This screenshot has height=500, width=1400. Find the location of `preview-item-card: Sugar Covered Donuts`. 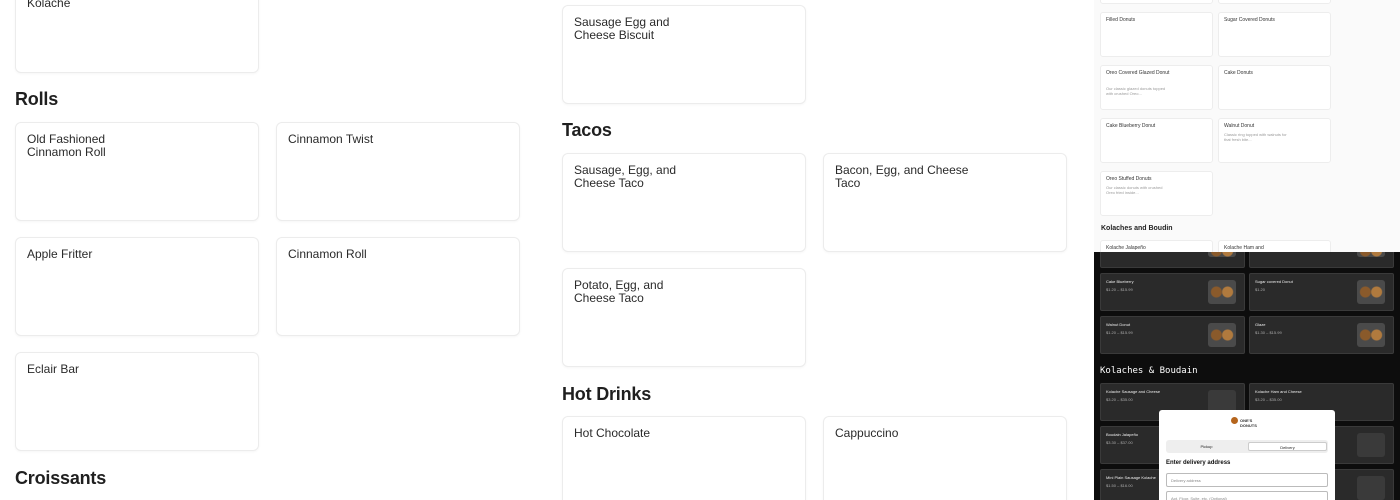

preview-item-card: Sugar Covered Donuts is located at coordinates (1274, 34).